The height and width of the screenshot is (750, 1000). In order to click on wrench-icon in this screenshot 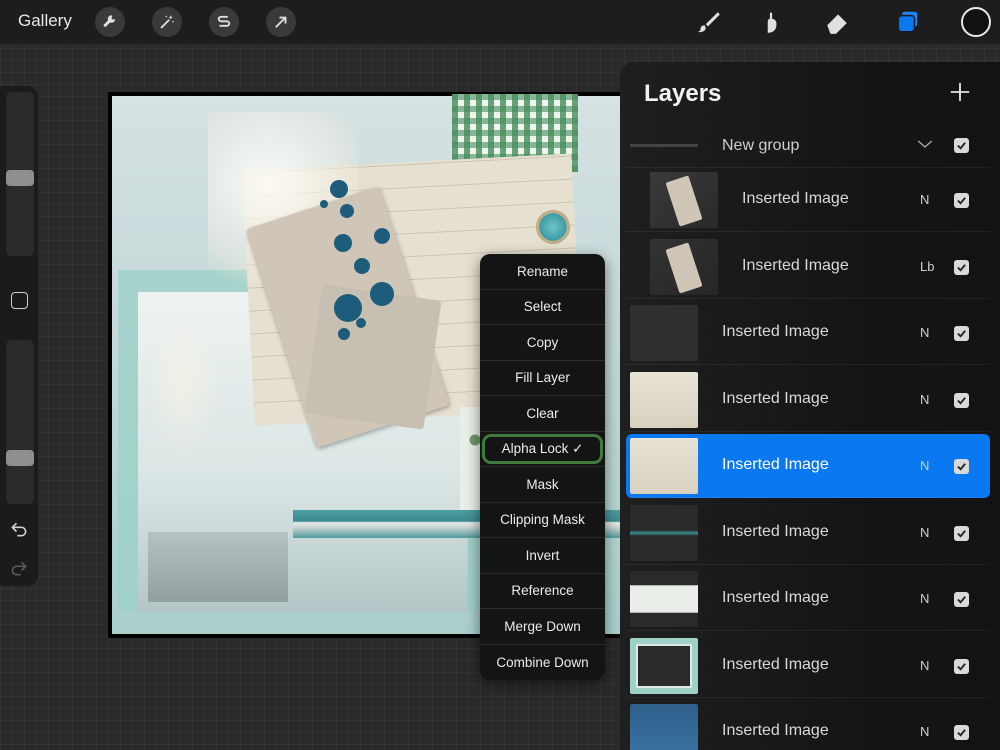, I will do `click(109, 21)`.